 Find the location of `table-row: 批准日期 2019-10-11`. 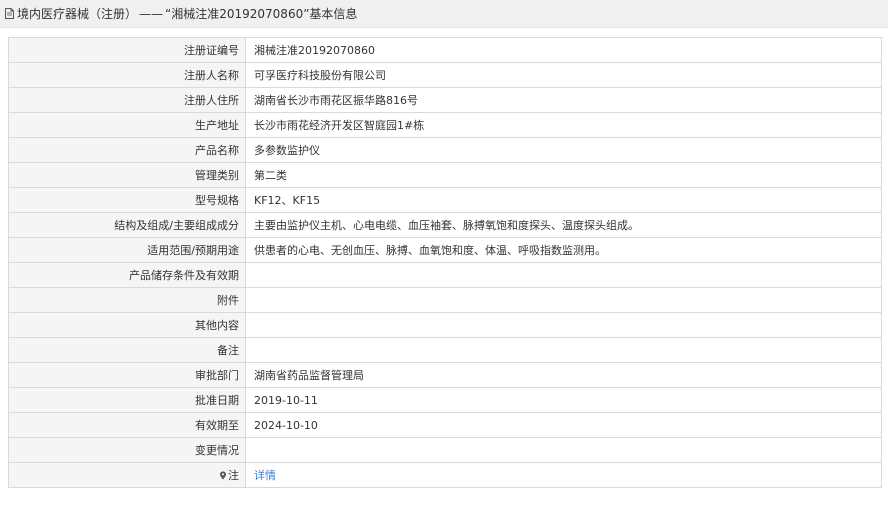

table-row: 批准日期 2019-10-11 is located at coordinates (445, 400).